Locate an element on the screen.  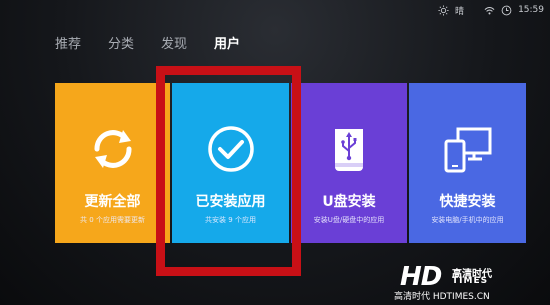
watermark: HD 高清时代 TIMES 高清时代 HDTIMES.CN is located at coordinates (467, 282).